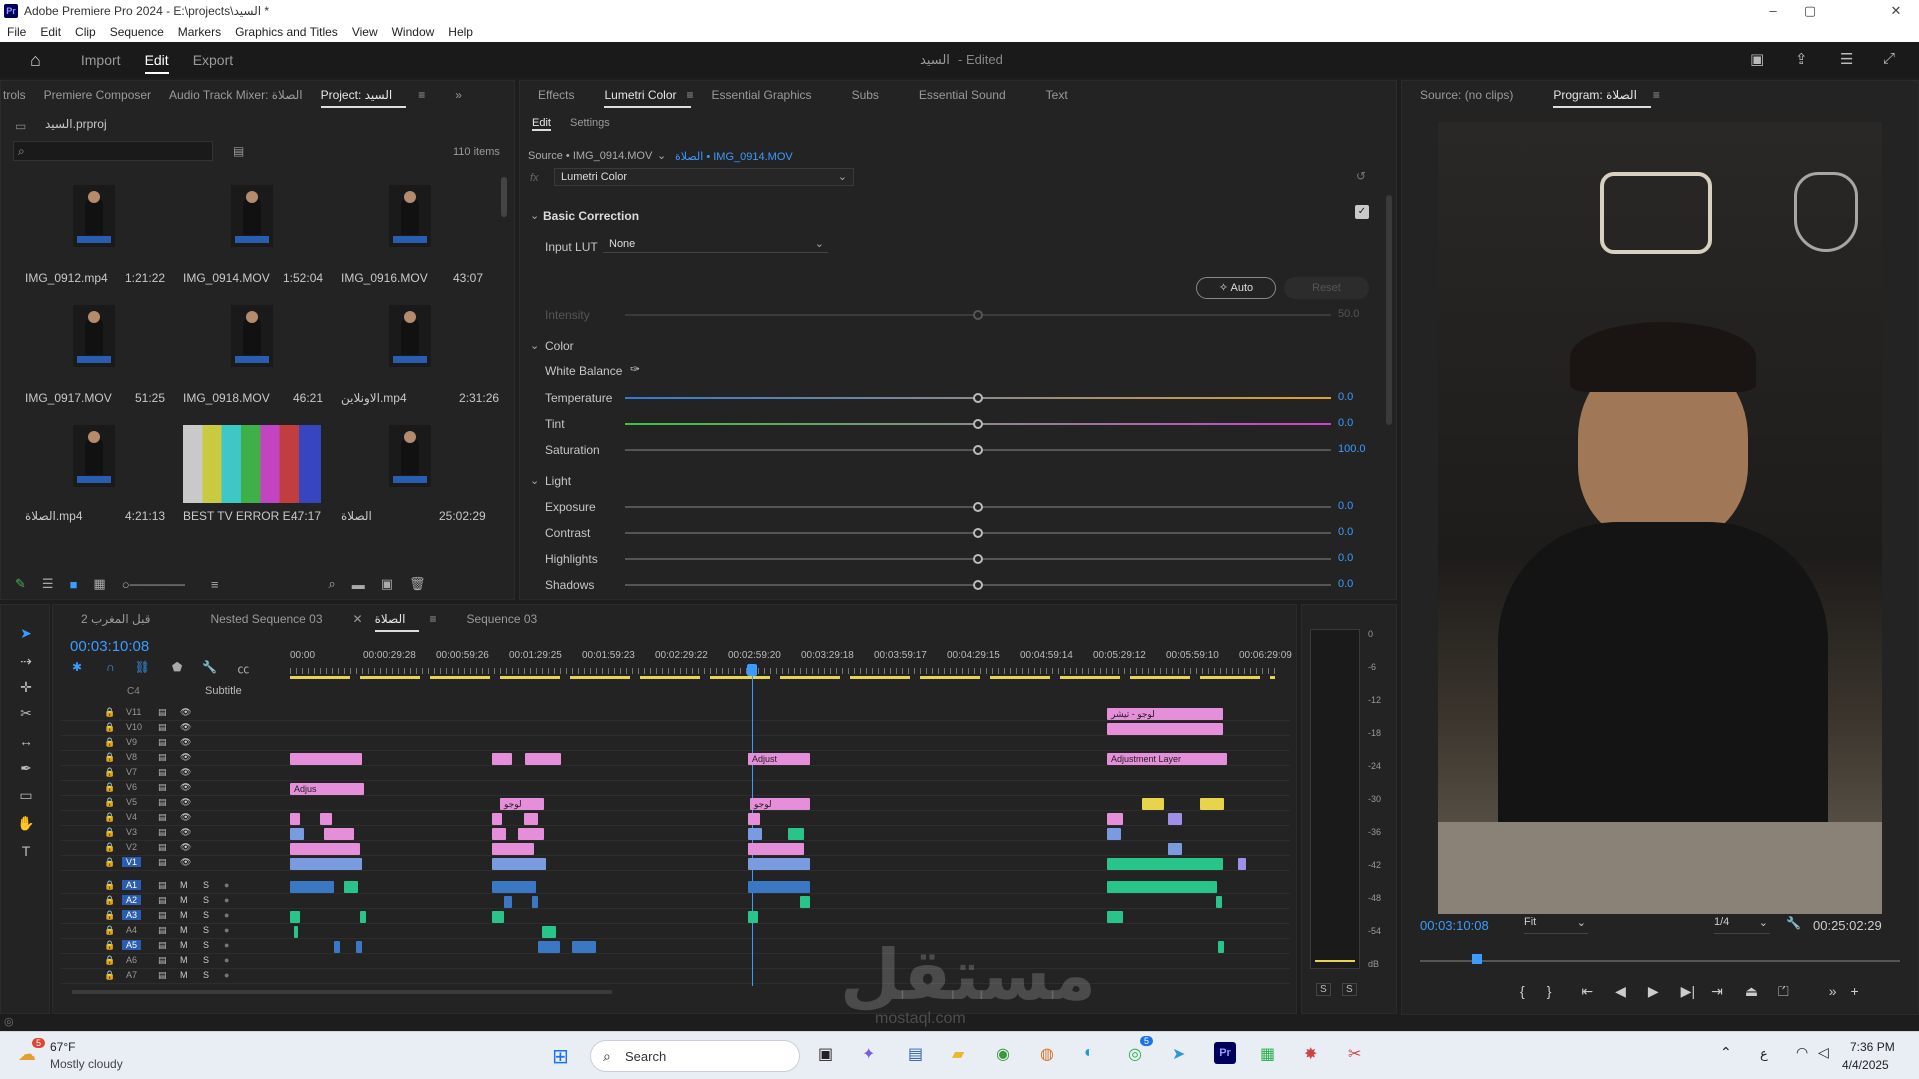 The image size is (1919, 1079). I want to click on playhead, so click(752, 826).